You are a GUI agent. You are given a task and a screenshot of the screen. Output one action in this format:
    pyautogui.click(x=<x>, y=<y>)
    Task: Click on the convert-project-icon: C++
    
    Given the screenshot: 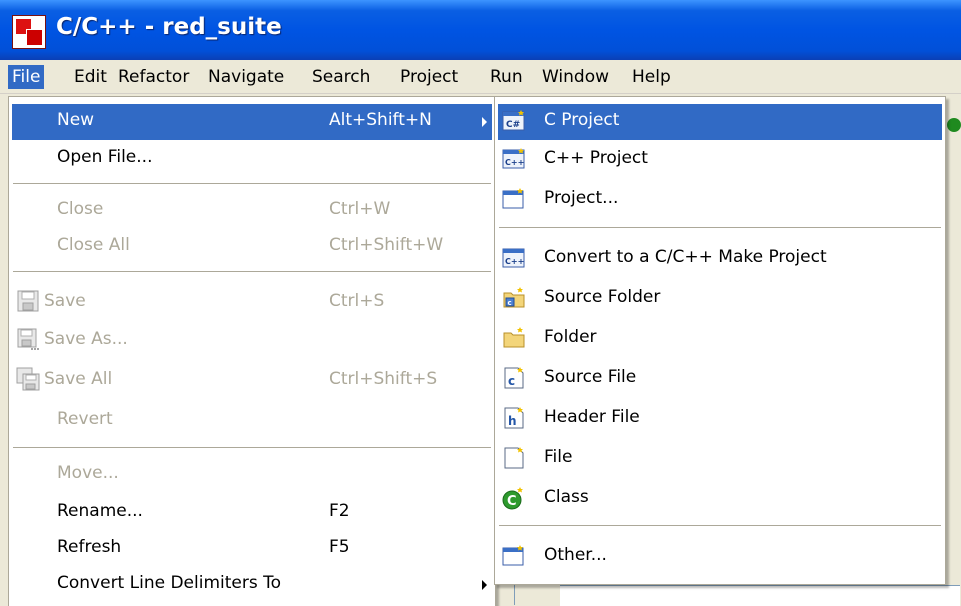 What is the action you would take?
    pyautogui.click(x=513, y=258)
    